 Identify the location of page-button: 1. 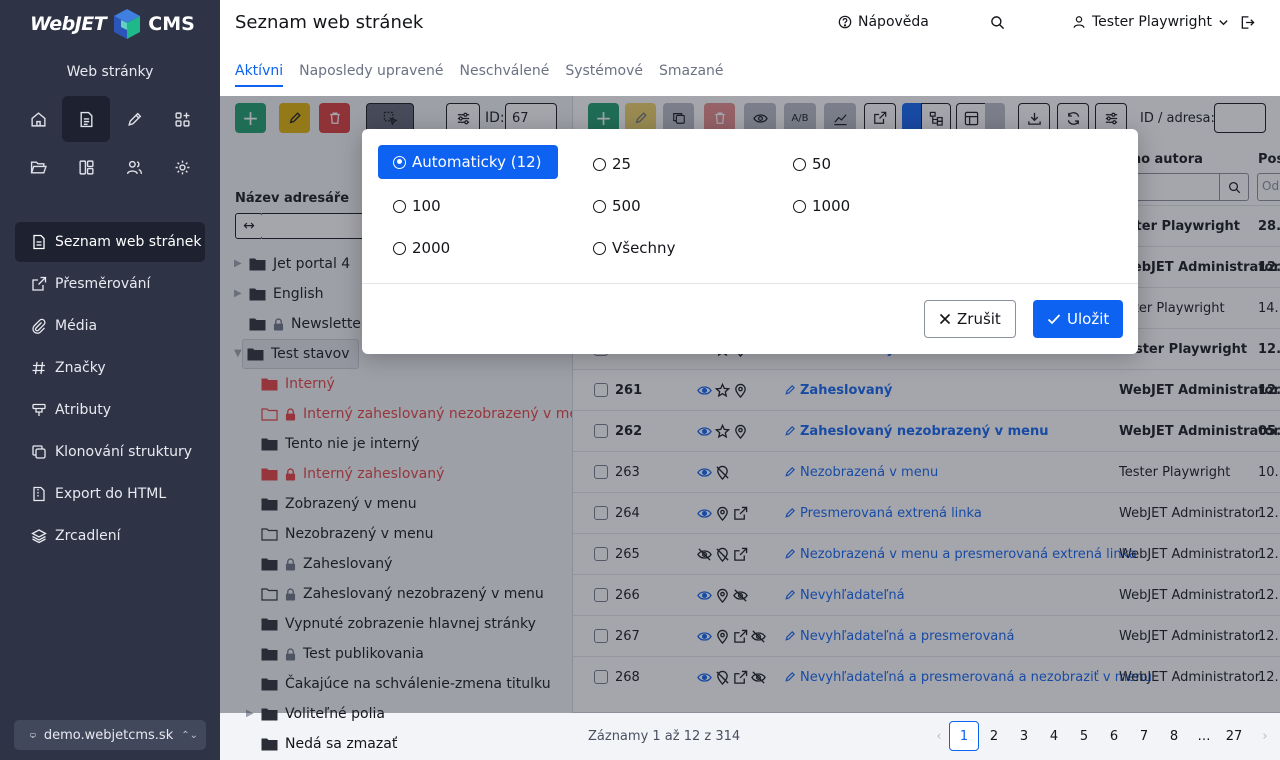
(964, 736).